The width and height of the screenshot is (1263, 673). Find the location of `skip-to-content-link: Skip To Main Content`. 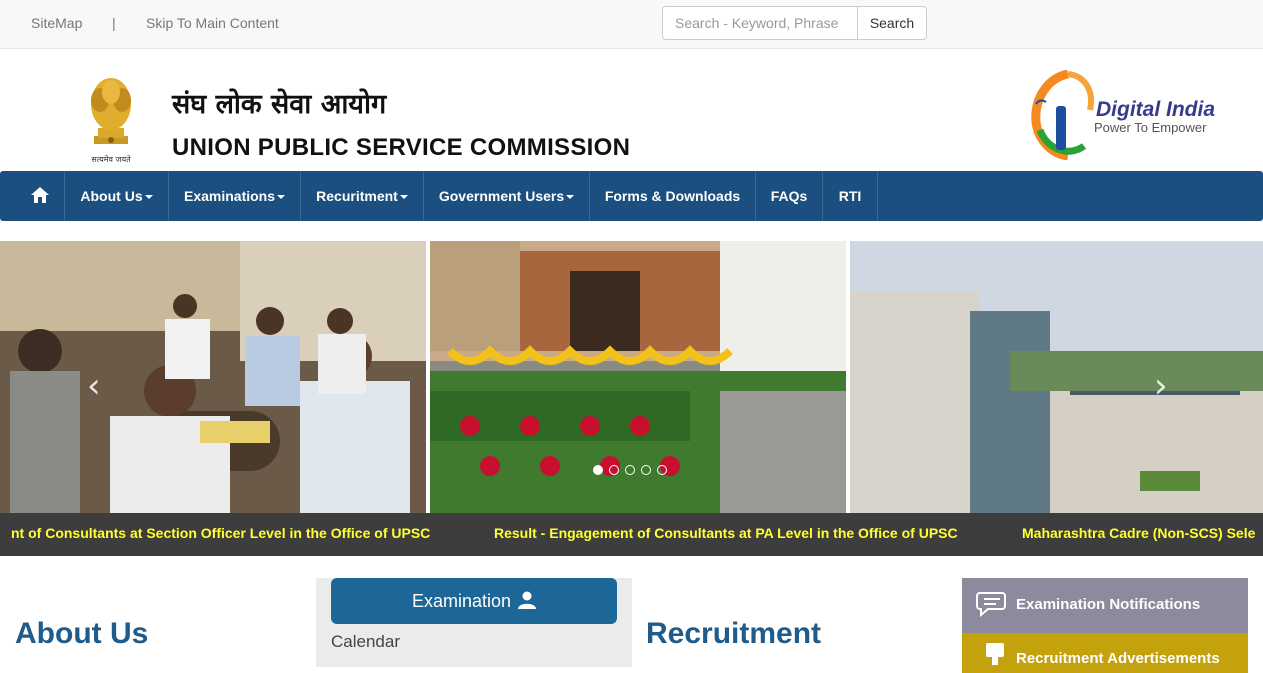

skip-to-content-link: Skip To Main Content is located at coordinates (212, 23).